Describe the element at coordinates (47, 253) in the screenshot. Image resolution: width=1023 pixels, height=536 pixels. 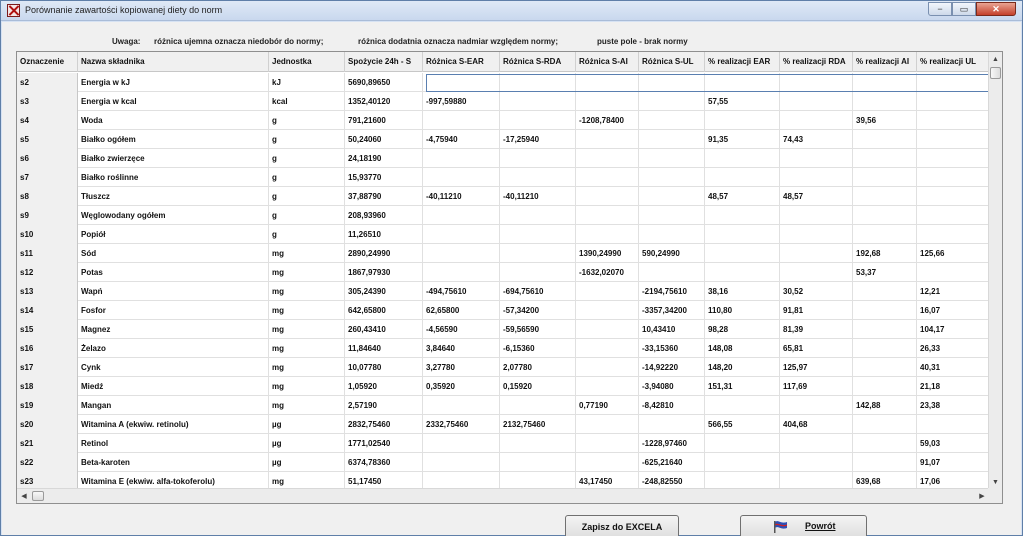
I see `cell-code: s11` at that location.